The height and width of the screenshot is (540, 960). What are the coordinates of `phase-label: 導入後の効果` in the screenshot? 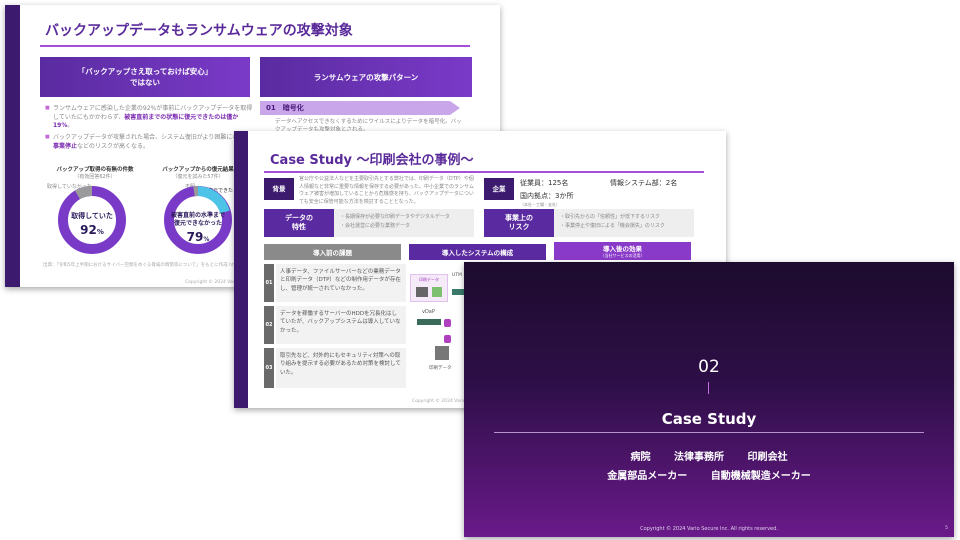 It's located at (622, 249).